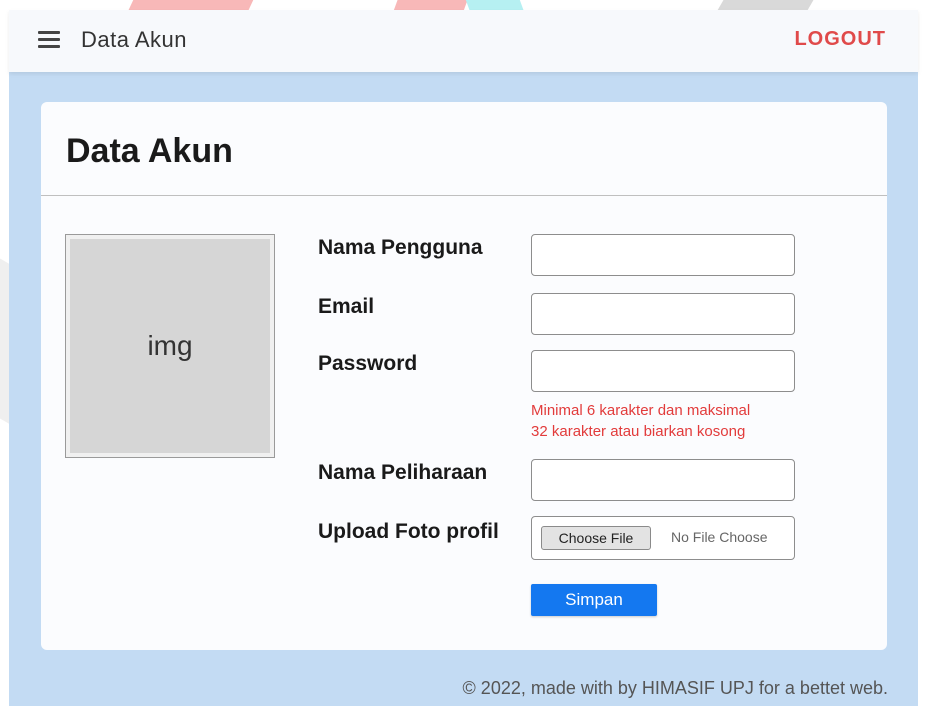  I want to click on password-field, so click(663, 371).